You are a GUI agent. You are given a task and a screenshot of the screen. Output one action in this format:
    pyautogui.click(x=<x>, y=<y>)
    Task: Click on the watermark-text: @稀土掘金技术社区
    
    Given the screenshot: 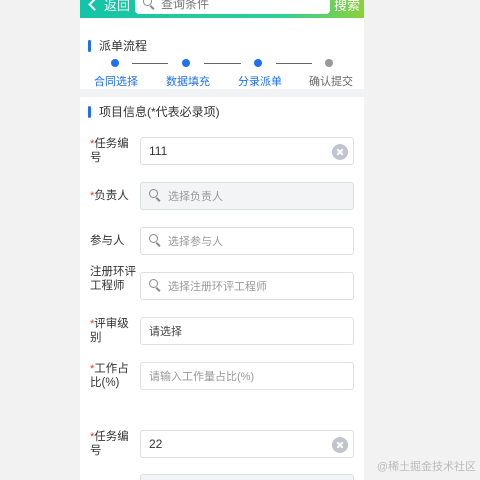 What is the action you would take?
    pyautogui.click(x=426, y=467)
    